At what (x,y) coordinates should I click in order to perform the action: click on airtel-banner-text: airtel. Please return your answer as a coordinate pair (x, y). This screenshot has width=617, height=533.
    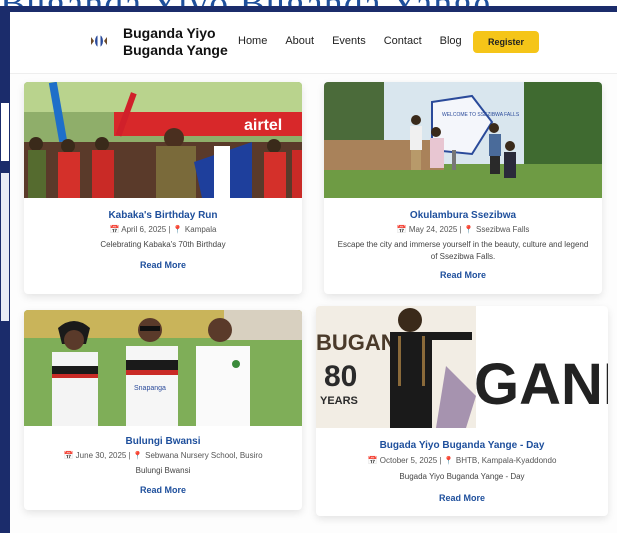
    Looking at the image, I should click on (263, 125).